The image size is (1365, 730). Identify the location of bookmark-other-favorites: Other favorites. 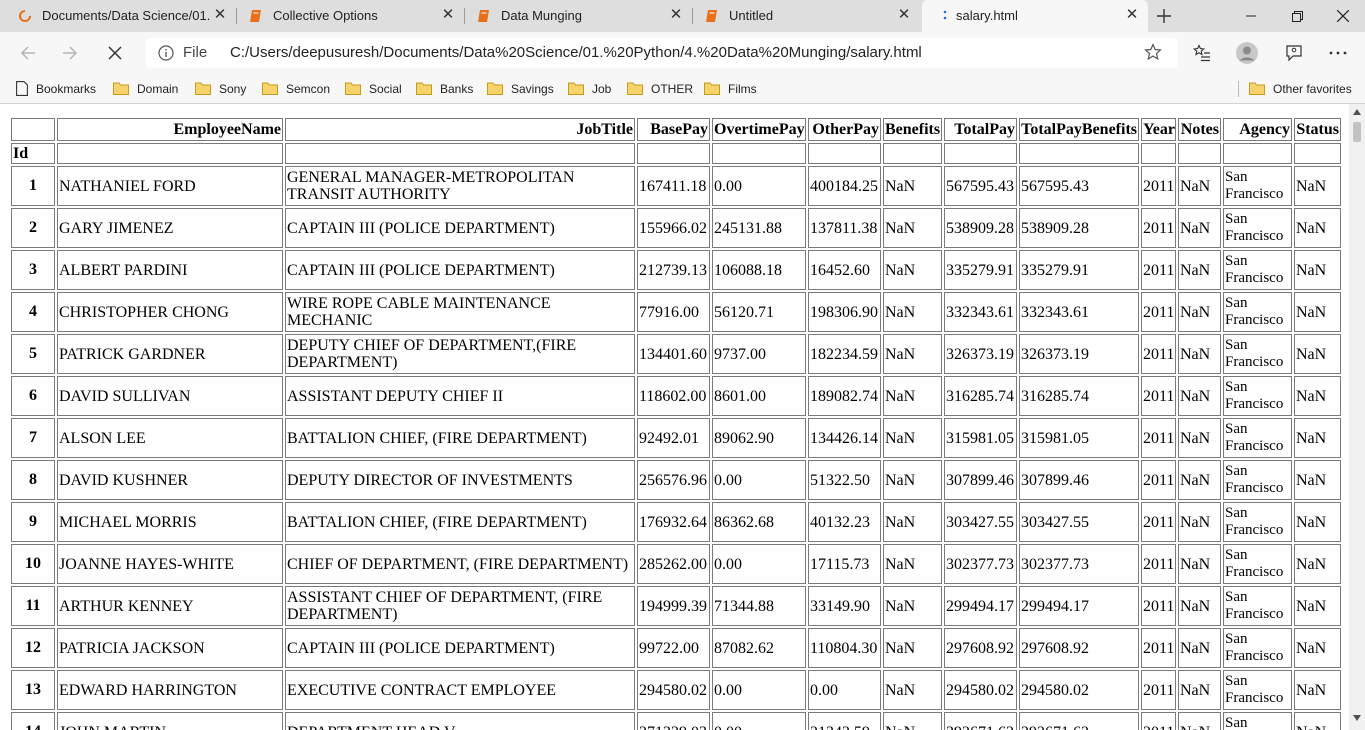
(1300, 88).